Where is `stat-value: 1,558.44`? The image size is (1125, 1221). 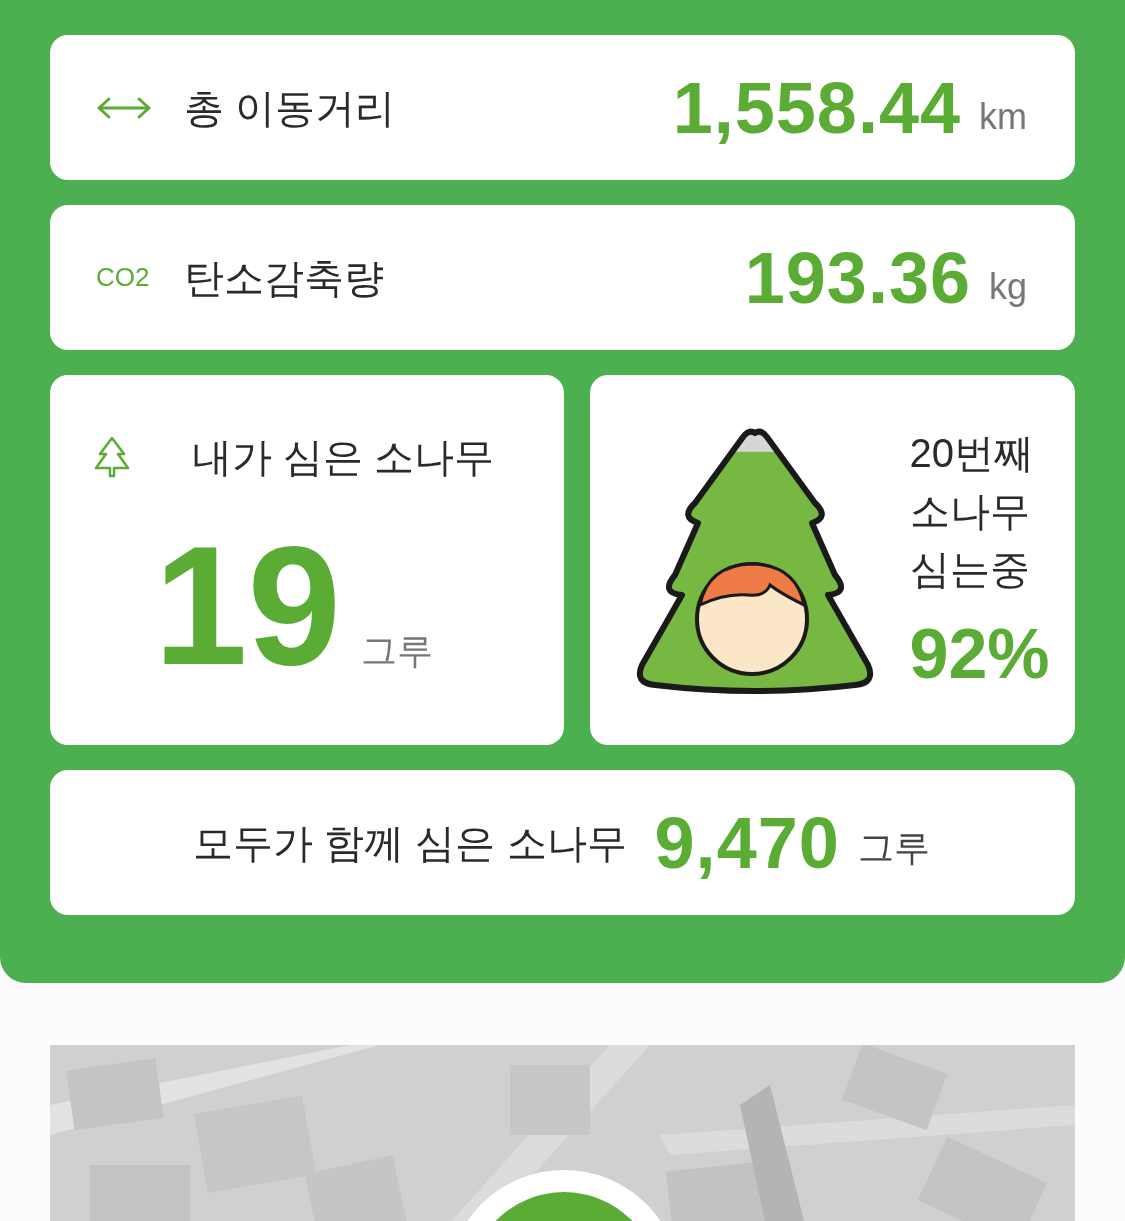 stat-value: 1,558.44 is located at coordinates (816, 107).